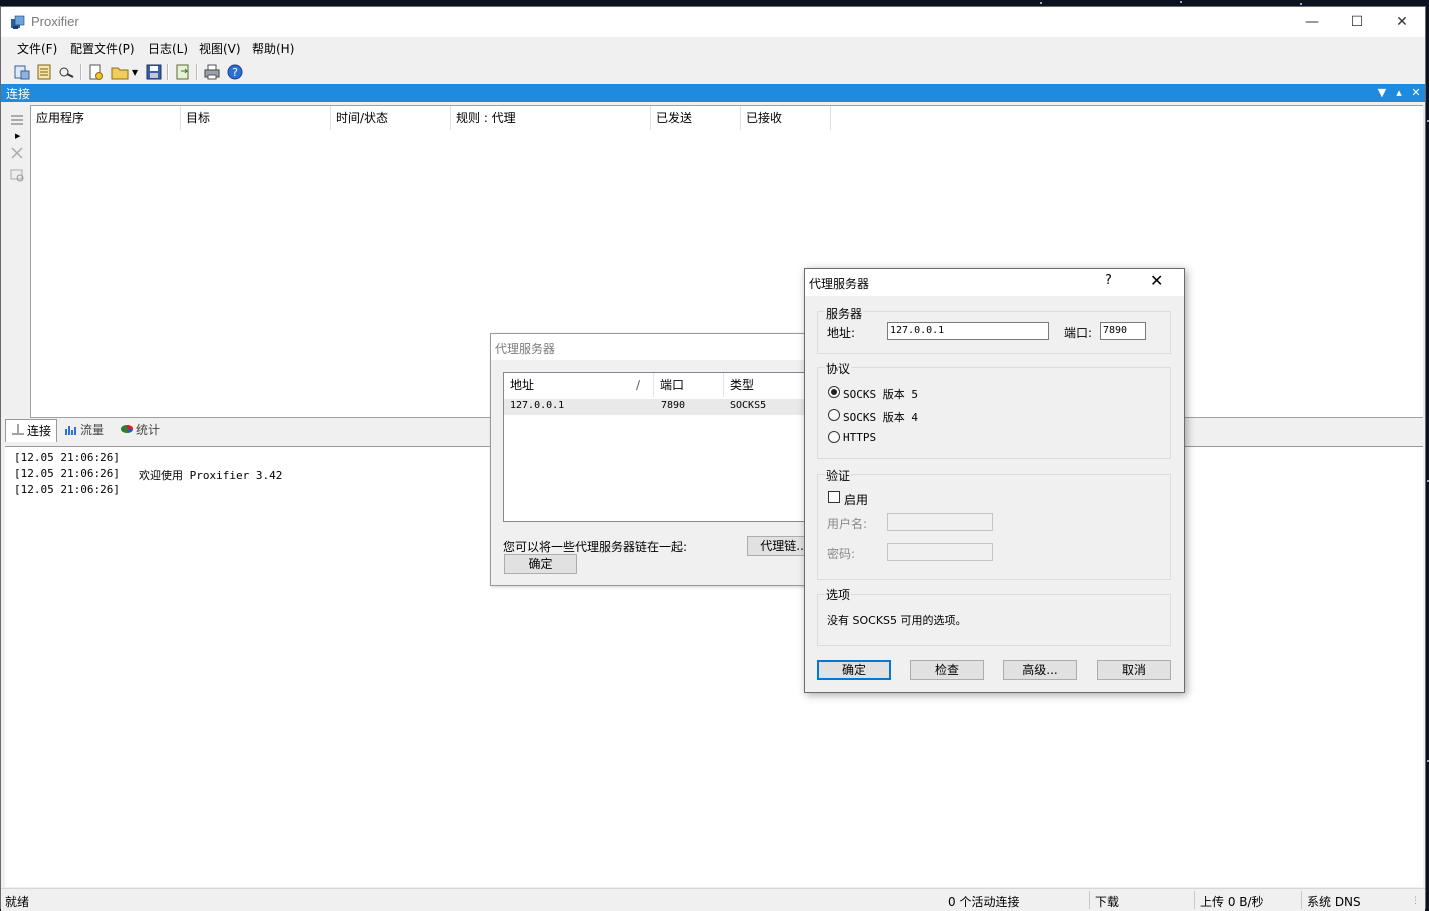 The image size is (1429, 911). Describe the element at coordinates (1232, 902) in the screenshot. I see `status-upload: 上传 0 B/秒` at that location.